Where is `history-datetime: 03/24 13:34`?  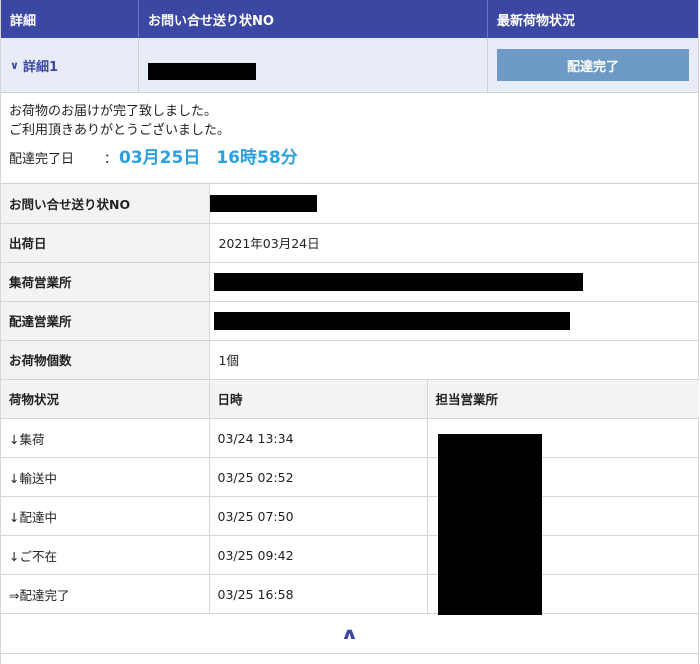
history-datetime: 03/24 13:34 is located at coordinates (318, 438).